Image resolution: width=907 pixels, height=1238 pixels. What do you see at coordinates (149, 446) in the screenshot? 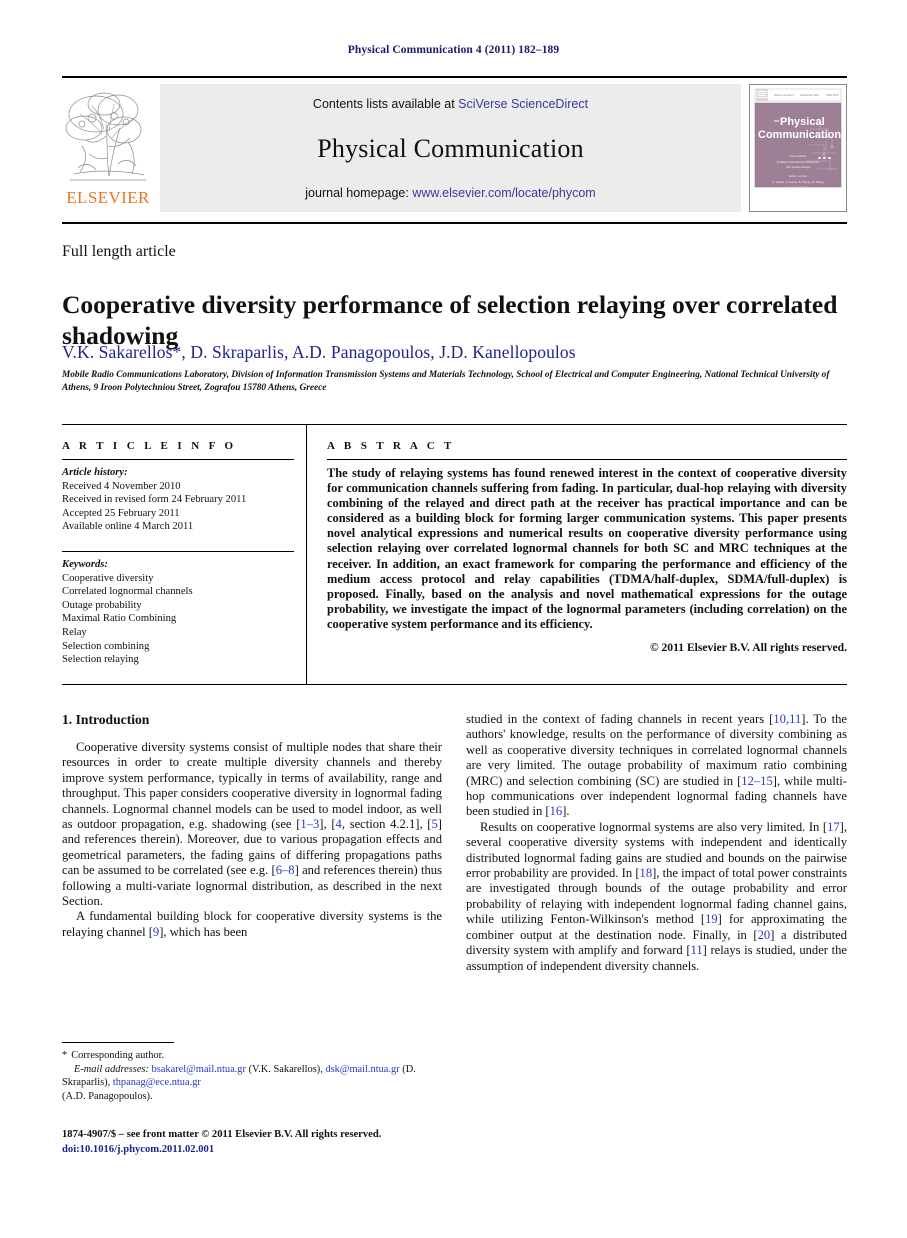
I see `article-info-heading: A R T I C L E I N F O` at bounding box center [149, 446].